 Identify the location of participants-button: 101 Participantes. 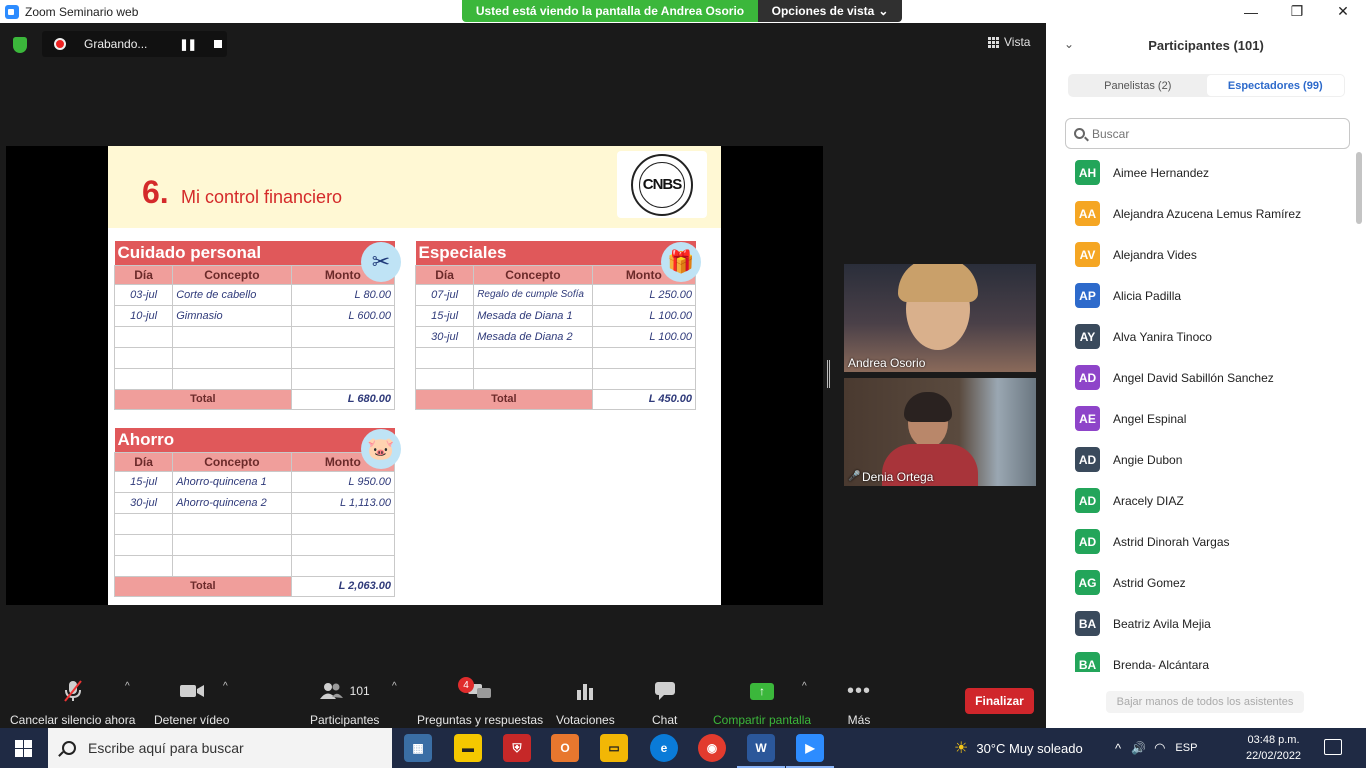
(344, 703).